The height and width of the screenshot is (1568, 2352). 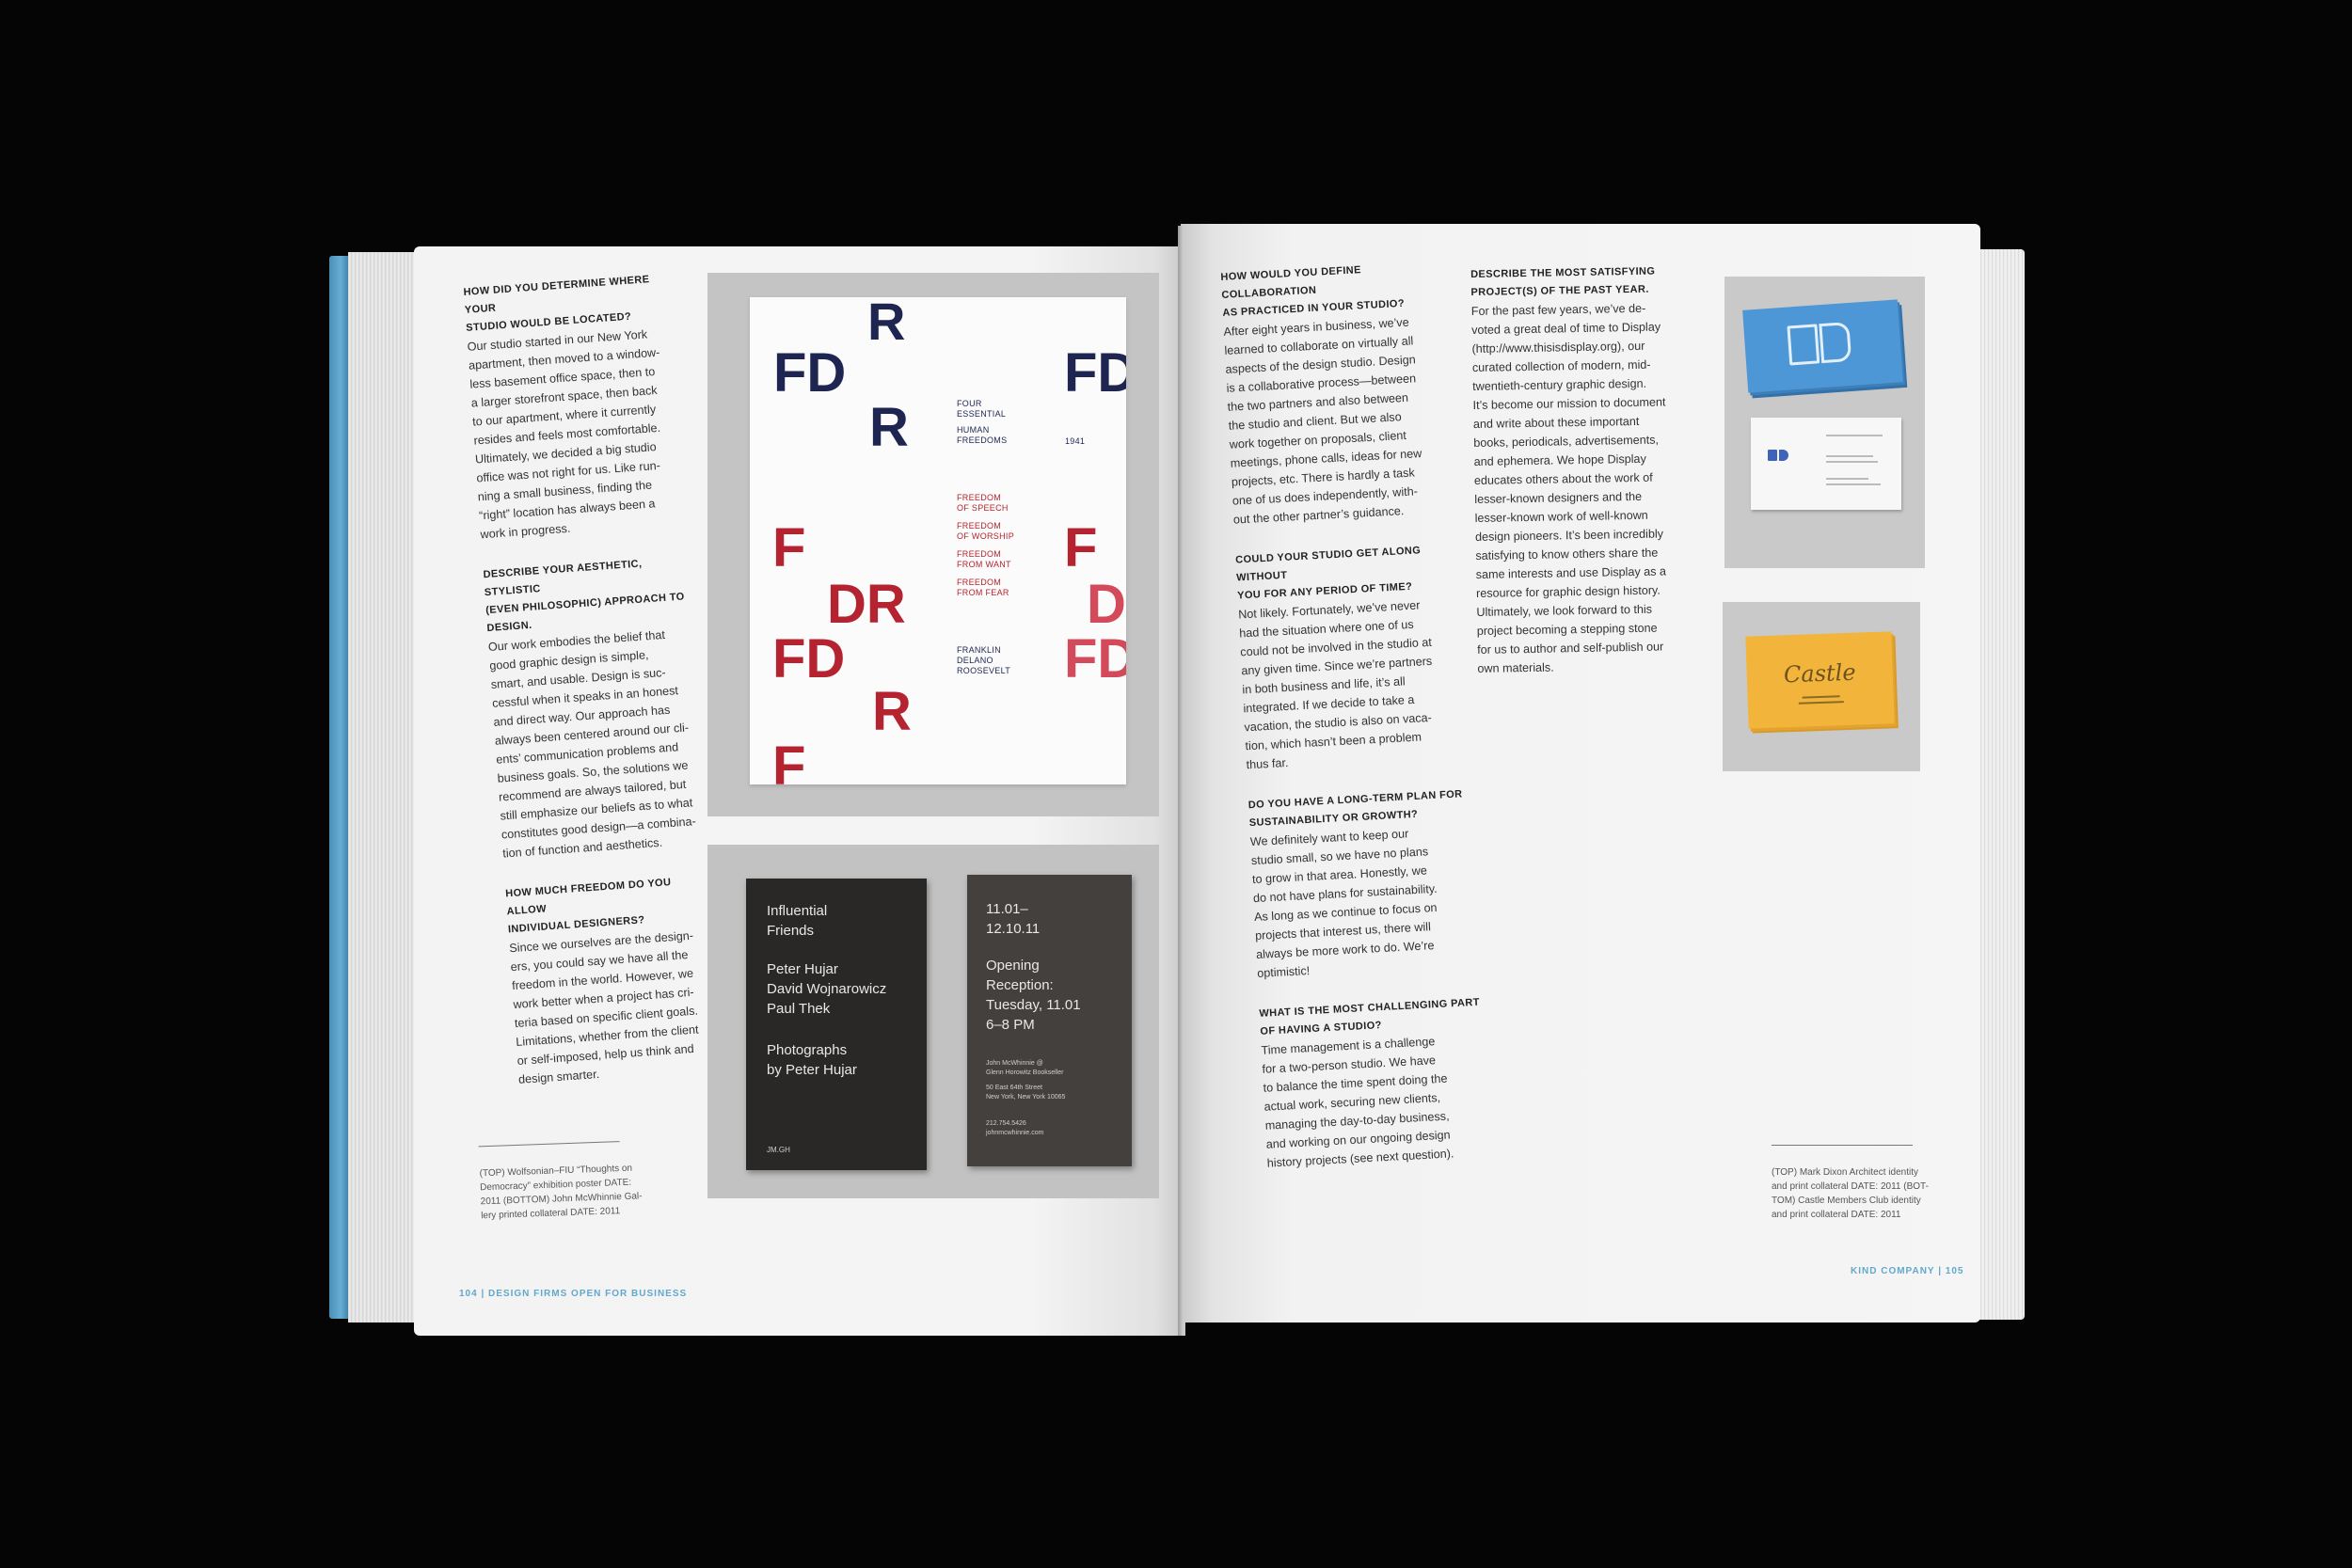 I want to click on castle-panel: Castle, so click(x=1821, y=686).